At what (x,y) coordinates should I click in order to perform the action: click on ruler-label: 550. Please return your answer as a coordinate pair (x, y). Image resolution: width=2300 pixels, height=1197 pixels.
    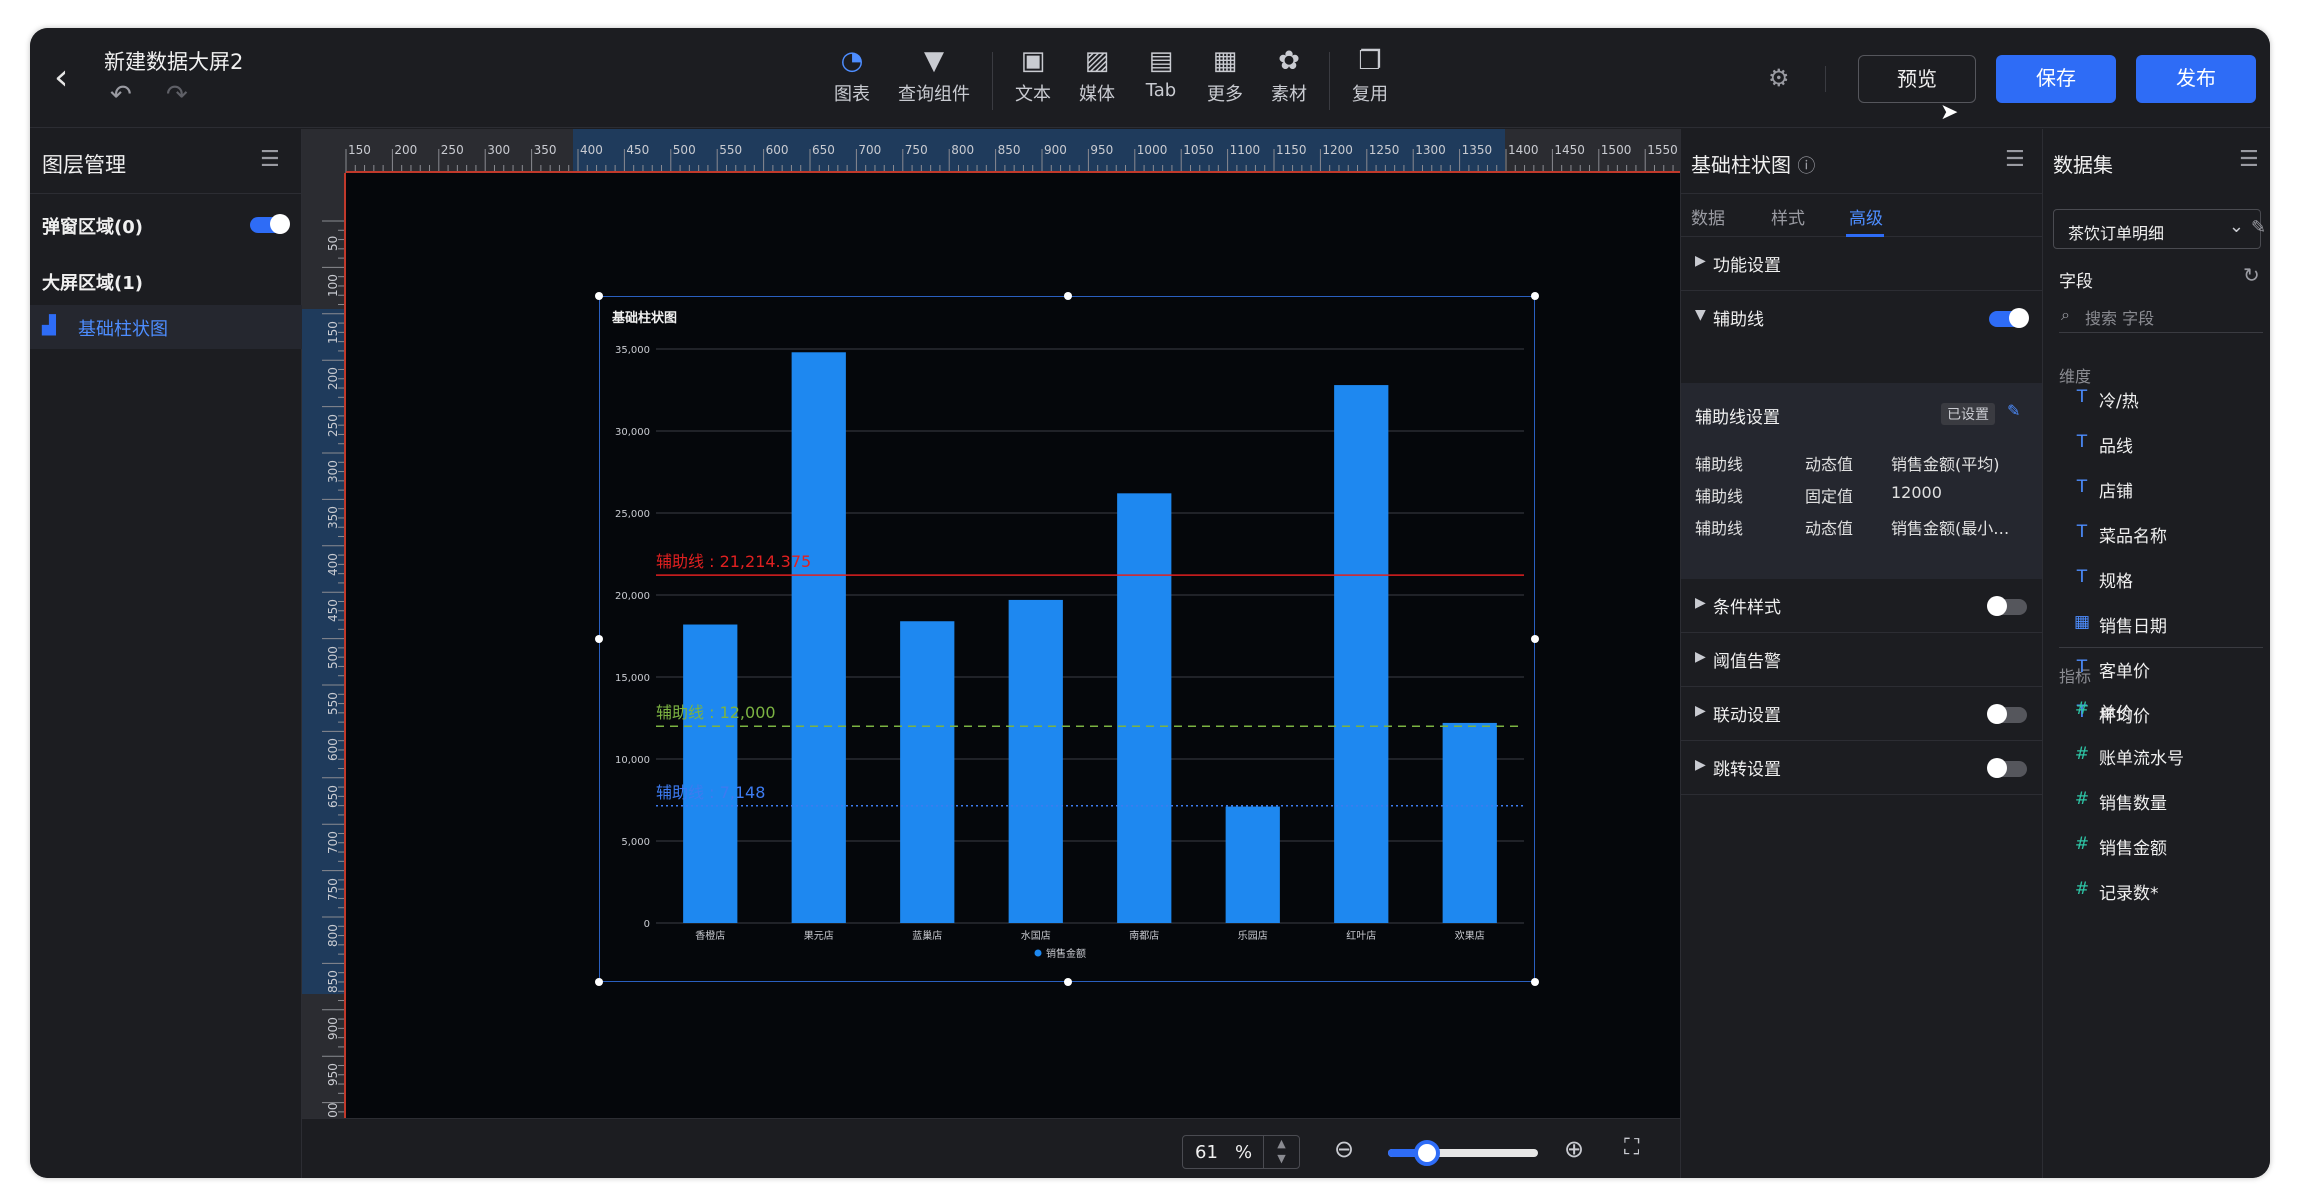
    Looking at the image, I should click on (731, 150).